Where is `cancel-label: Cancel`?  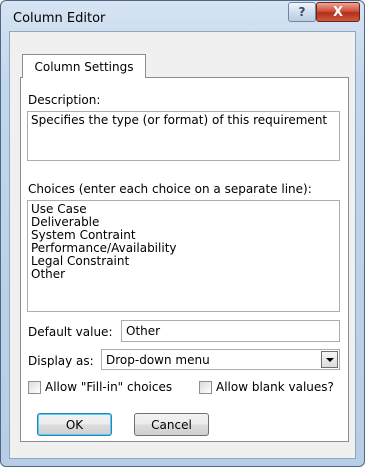
cancel-label: Cancel is located at coordinates (171, 424).